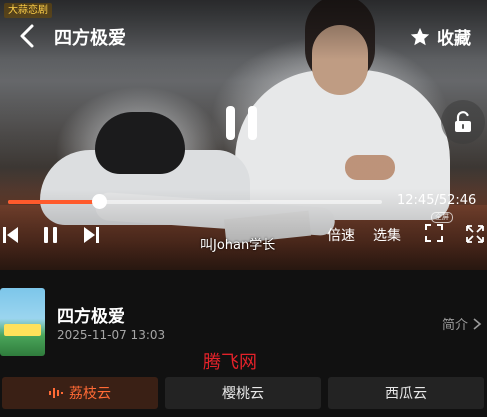 The height and width of the screenshot is (417, 487). What do you see at coordinates (387, 235) in the screenshot?
I see `episodes-button: 选集` at bounding box center [387, 235].